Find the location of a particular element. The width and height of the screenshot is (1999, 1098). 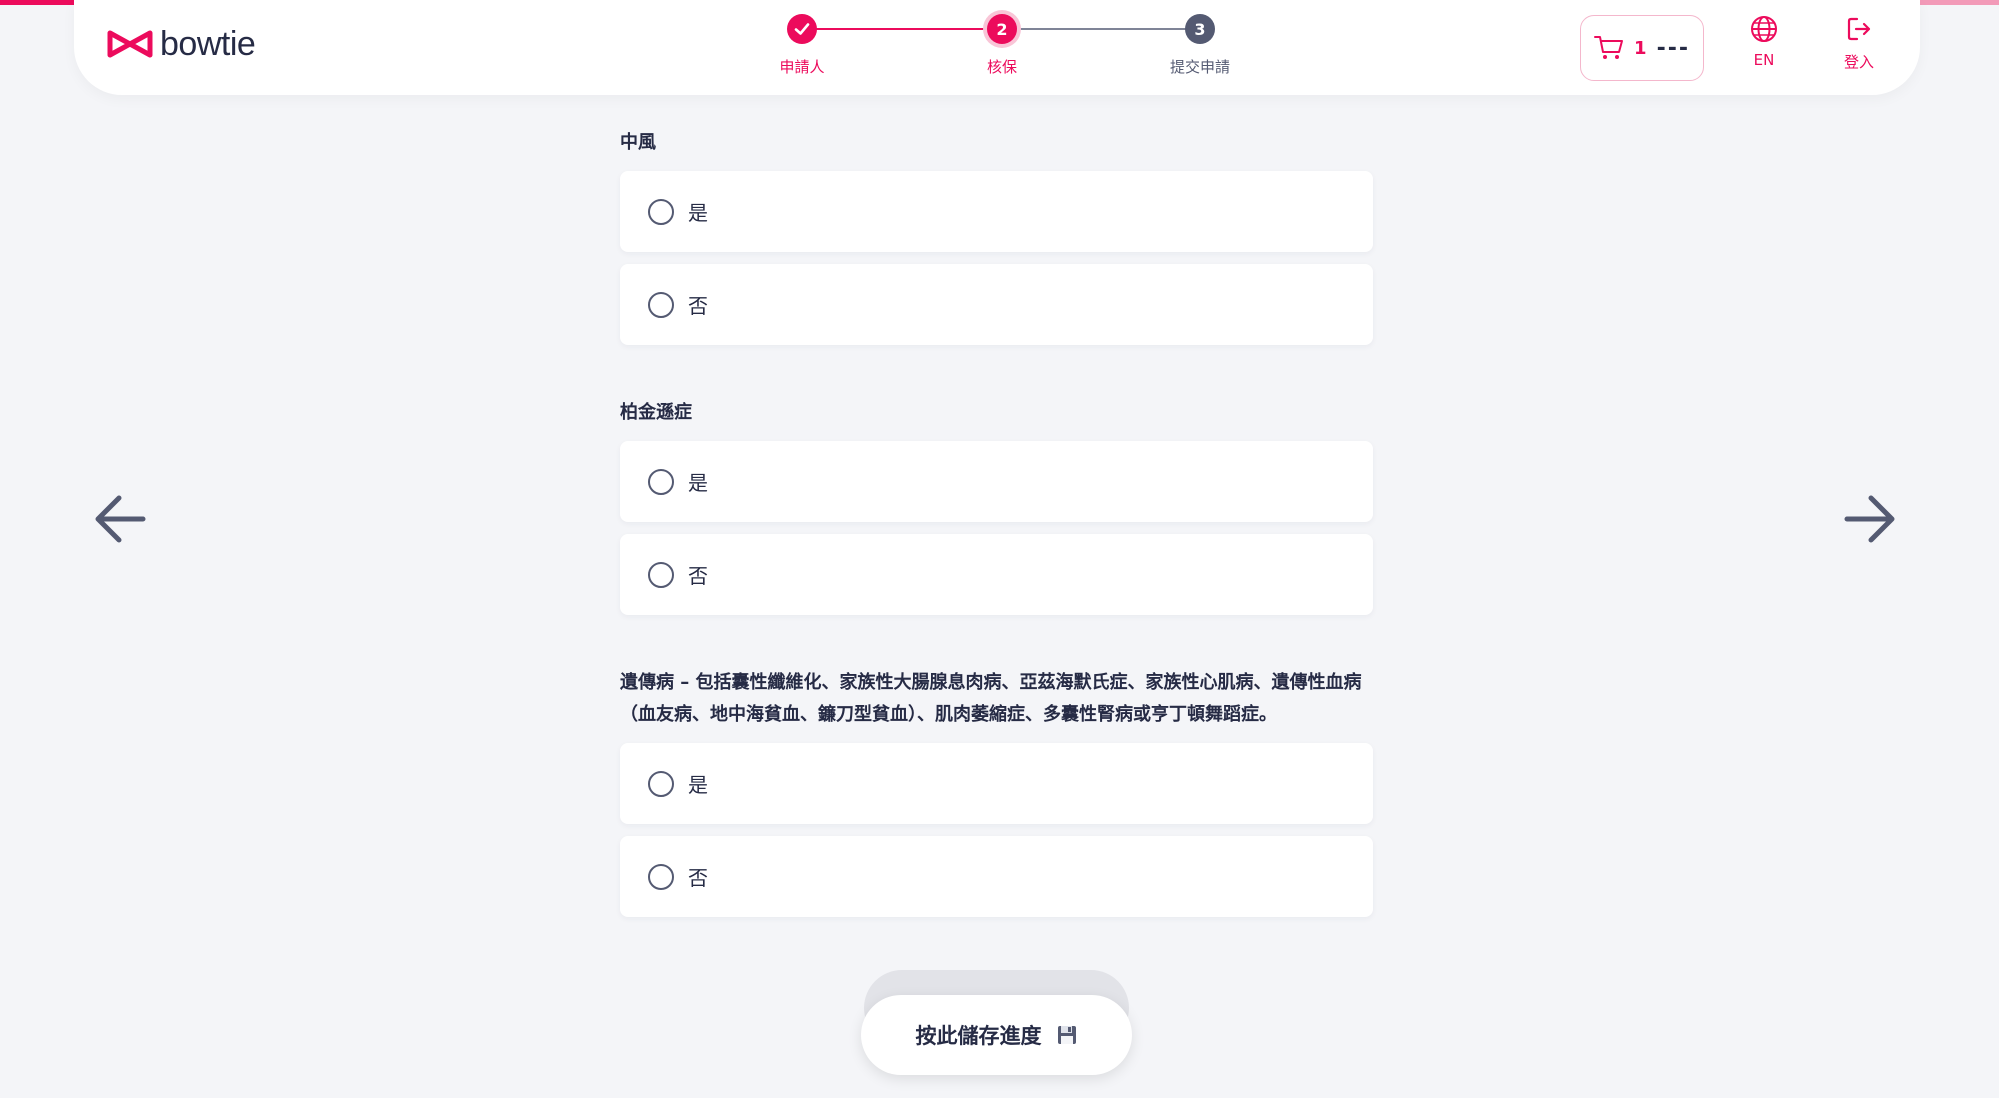

check-icon is located at coordinates (802, 29).